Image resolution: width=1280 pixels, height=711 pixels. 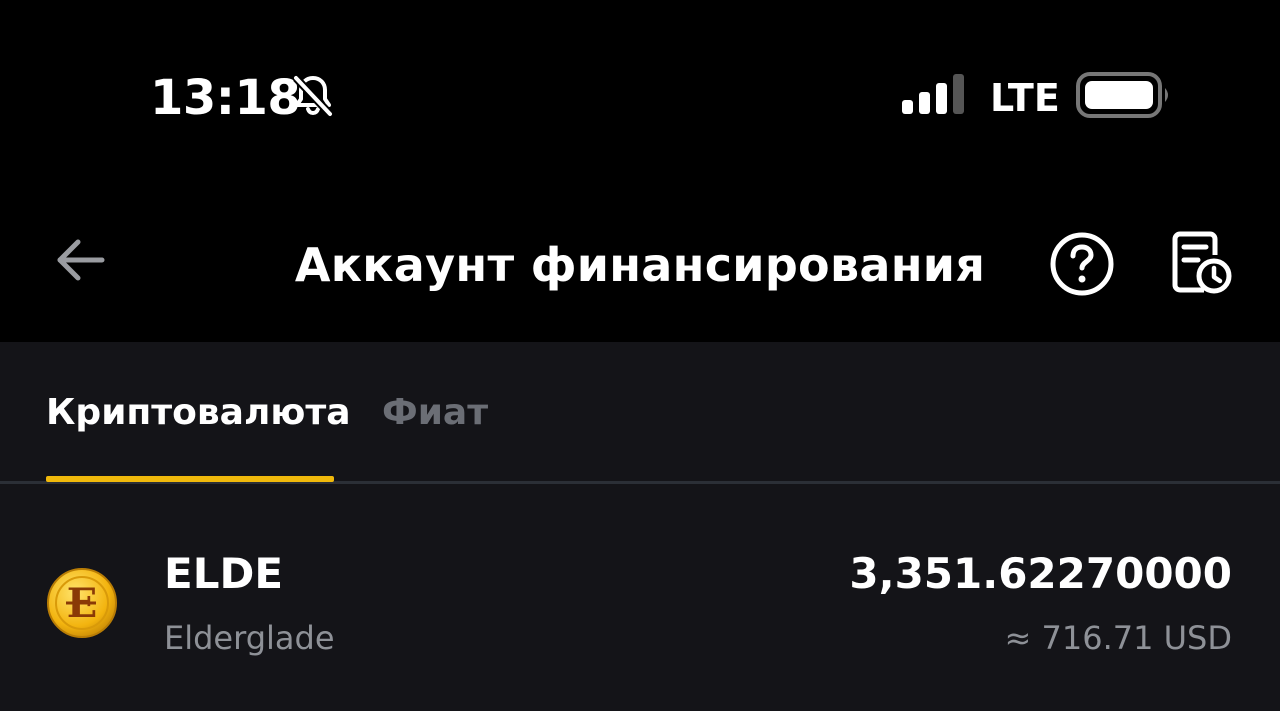 What do you see at coordinates (1025, 98) in the screenshot?
I see `network-type: LTE` at bounding box center [1025, 98].